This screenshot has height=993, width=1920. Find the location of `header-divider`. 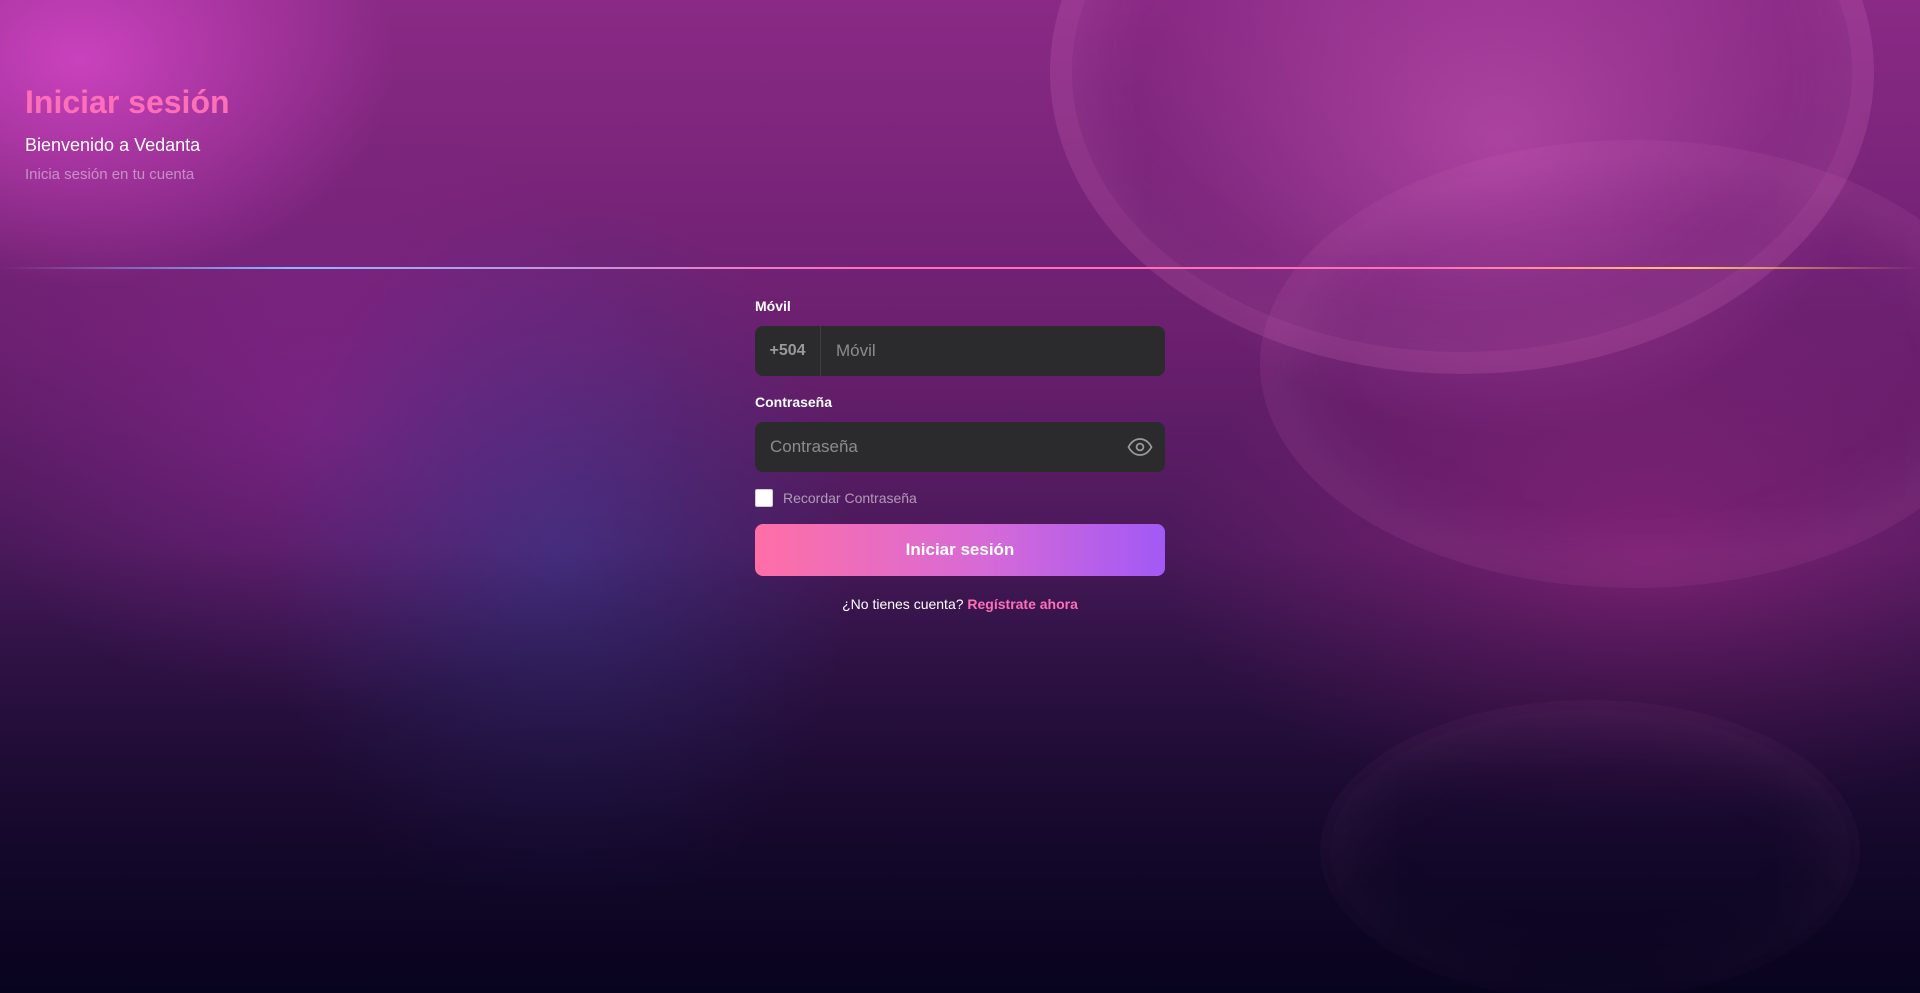

header-divider is located at coordinates (960, 268).